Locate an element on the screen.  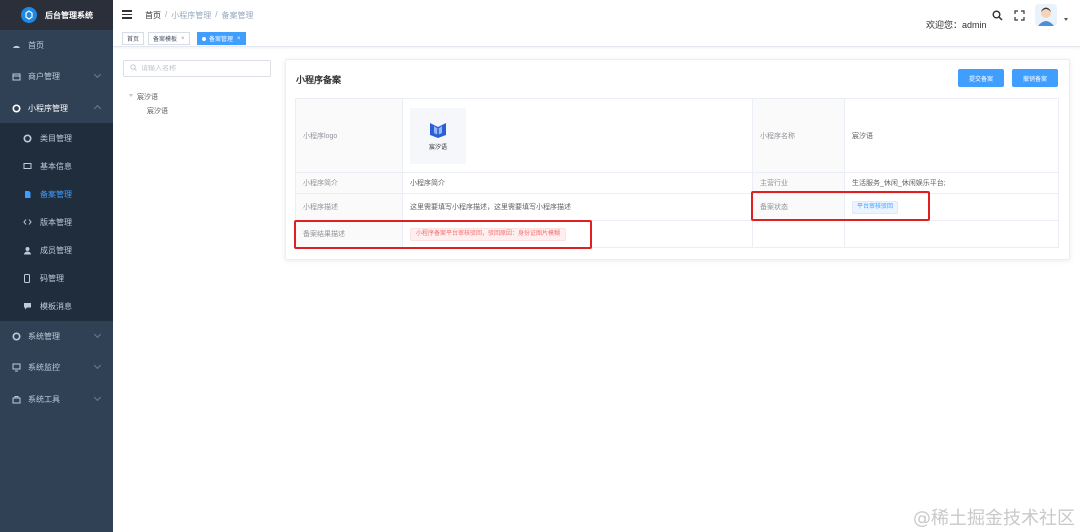
sidebar-sub-members: 成员管理 is located at coordinates (56, 250).